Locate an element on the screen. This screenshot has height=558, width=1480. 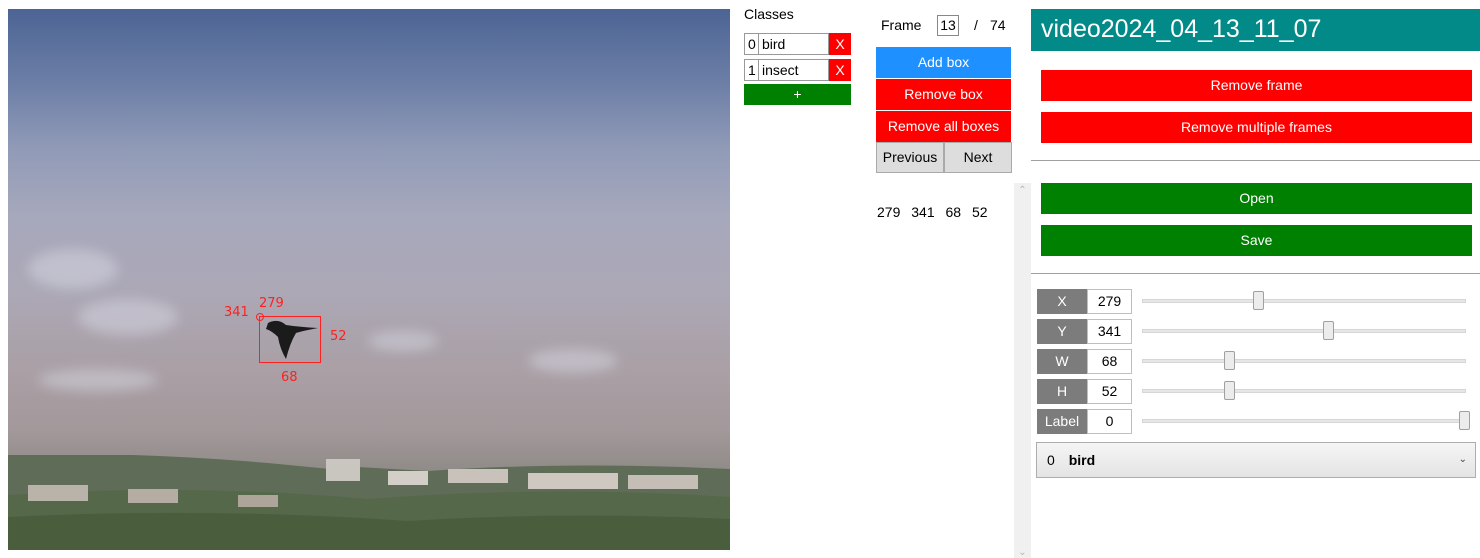
label-field: 0 is located at coordinates (1109, 421).